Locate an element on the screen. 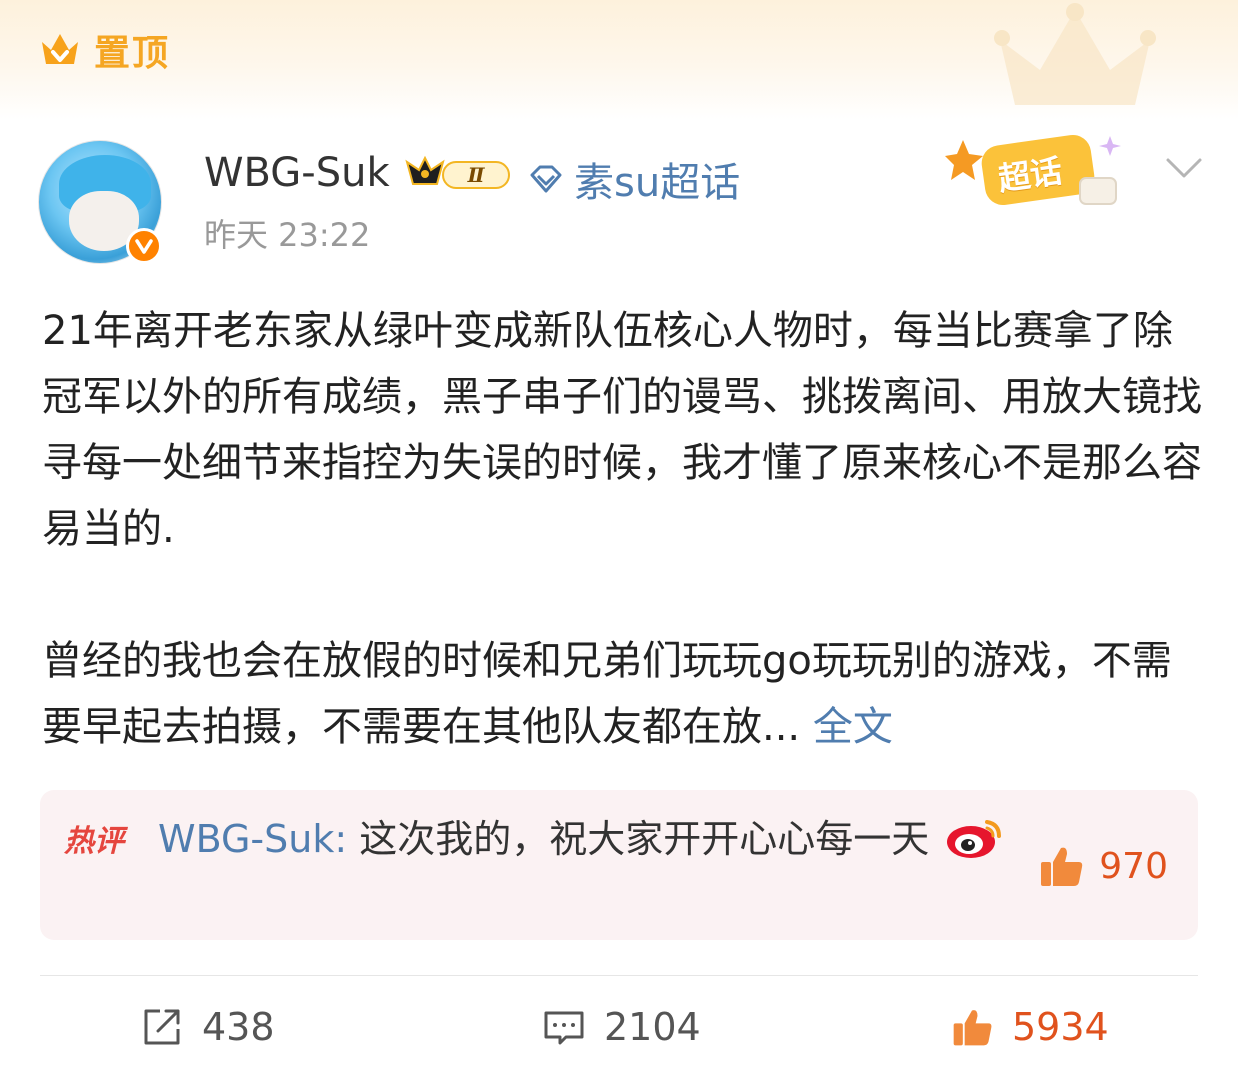 Image resolution: width=1238 pixels, height=1080 pixels. post-time: 昨天 23:22 is located at coordinates (287, 235).